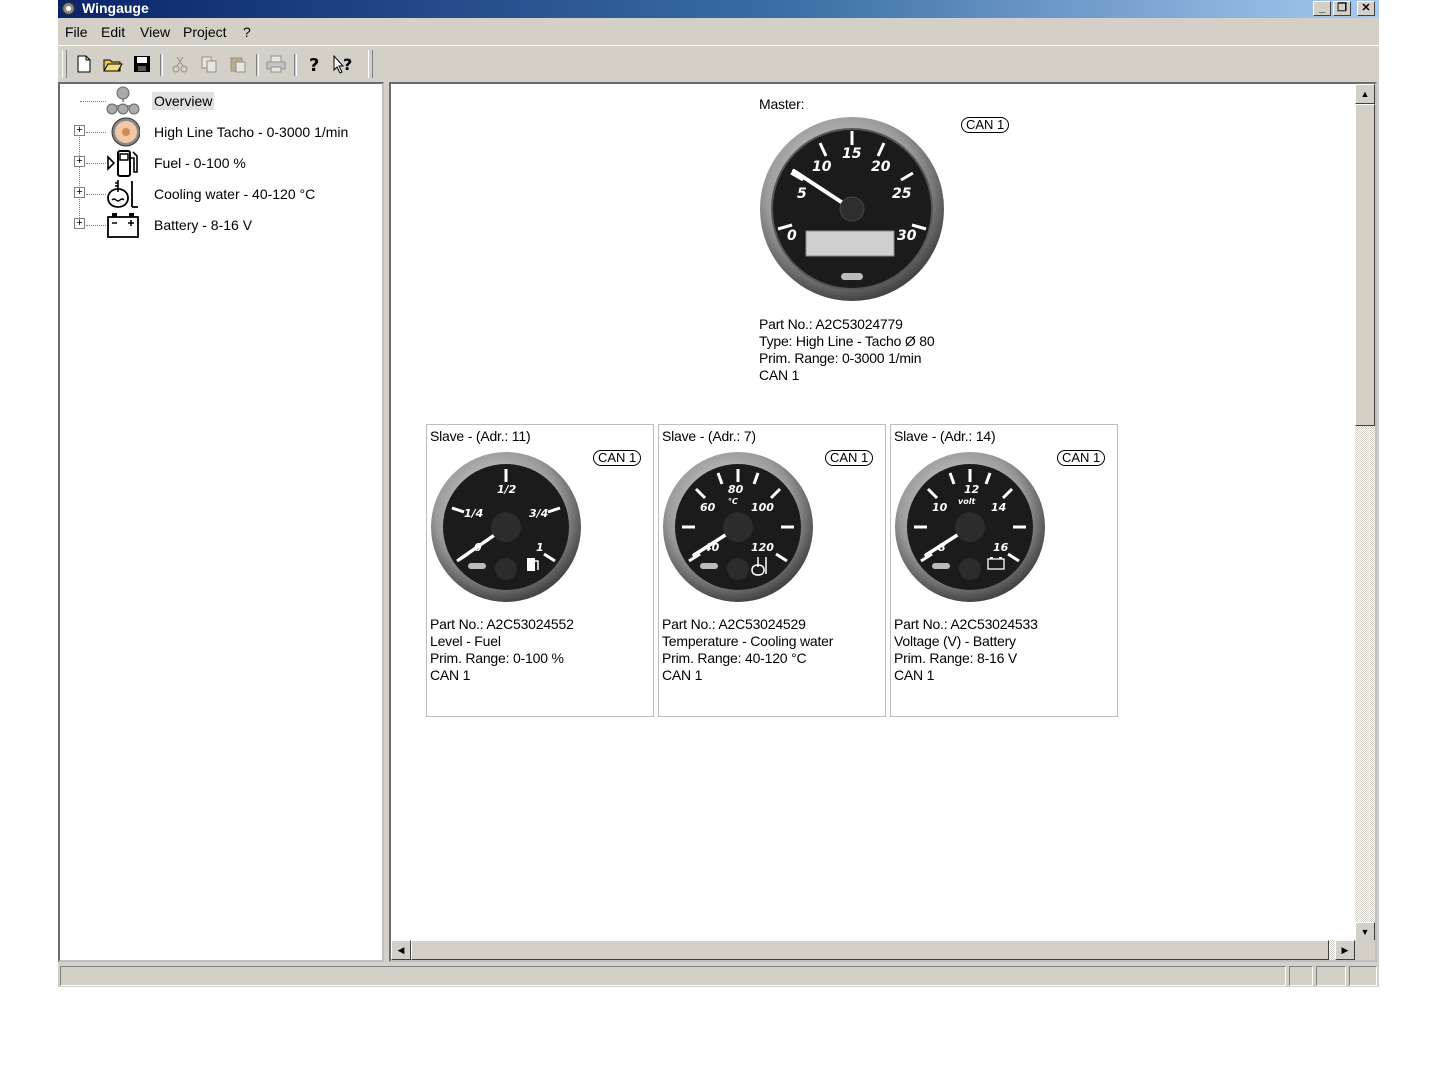 The width and height of the screenshot is (1436, 1074). Describe the element at coordinates (155, 32) in the screenshot. I see `menu-view: View` at that location.